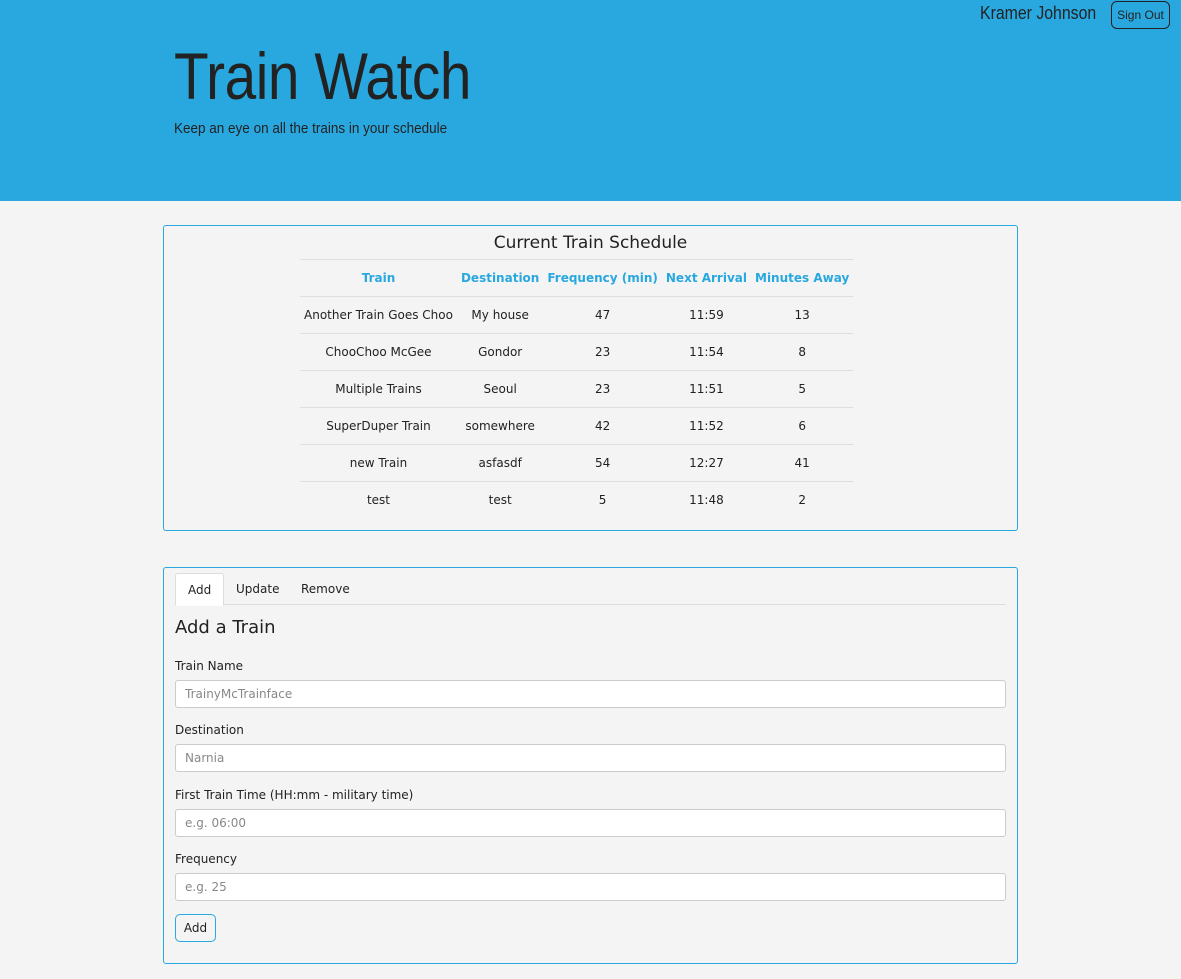 The height and width of the screenshot is (979, 1181). What do you see at coordinates (500, 278) in the screenshot?
I see `column-header-destination: Destination` at bounding box center [500, 278].